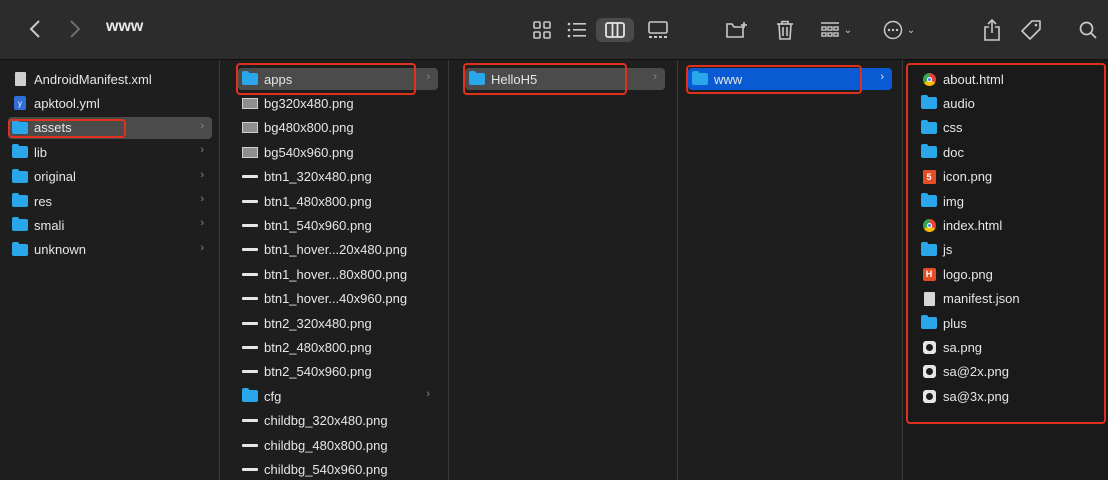  What do you see at coordinates (318, 347) in the screenshot?
I see `item-label: btn2_480x800.png` at bounding box center [318, 347].